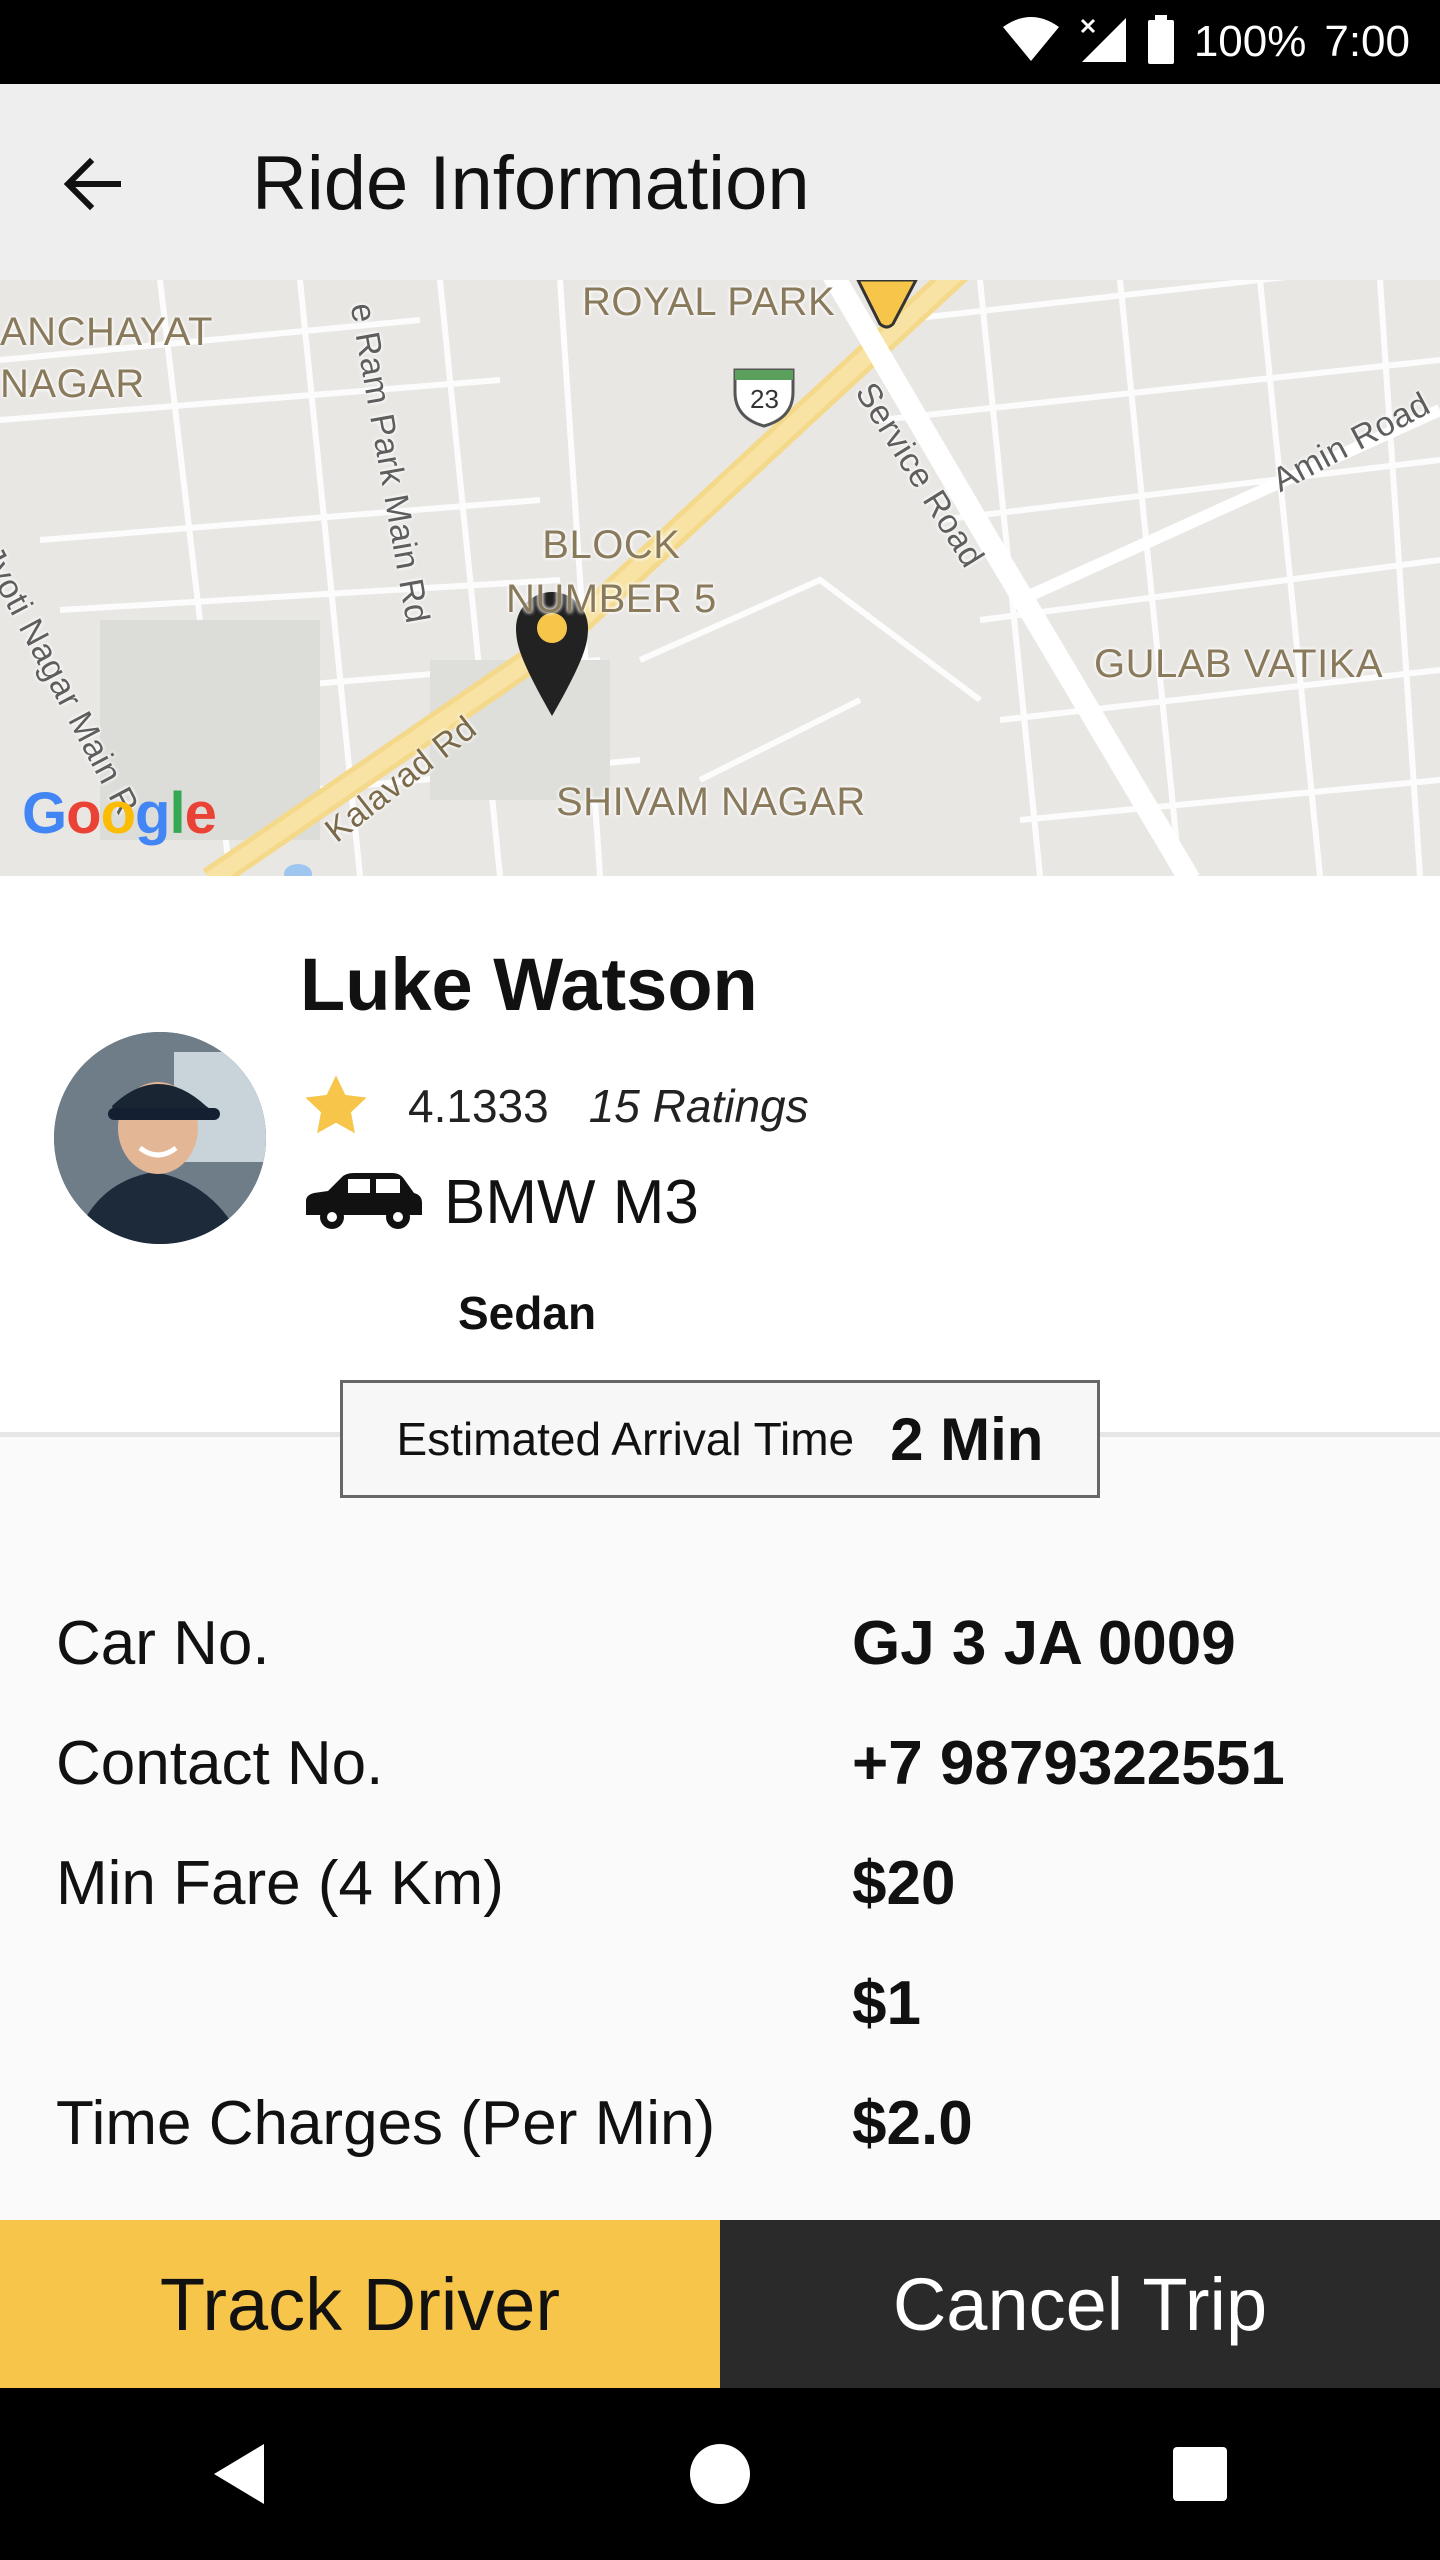 This screenshot has width=1440, height=2560. Describe the element at coordinates (360, 2304) in the screenshot. I see `track-driver-button: Track Driver` at that location.